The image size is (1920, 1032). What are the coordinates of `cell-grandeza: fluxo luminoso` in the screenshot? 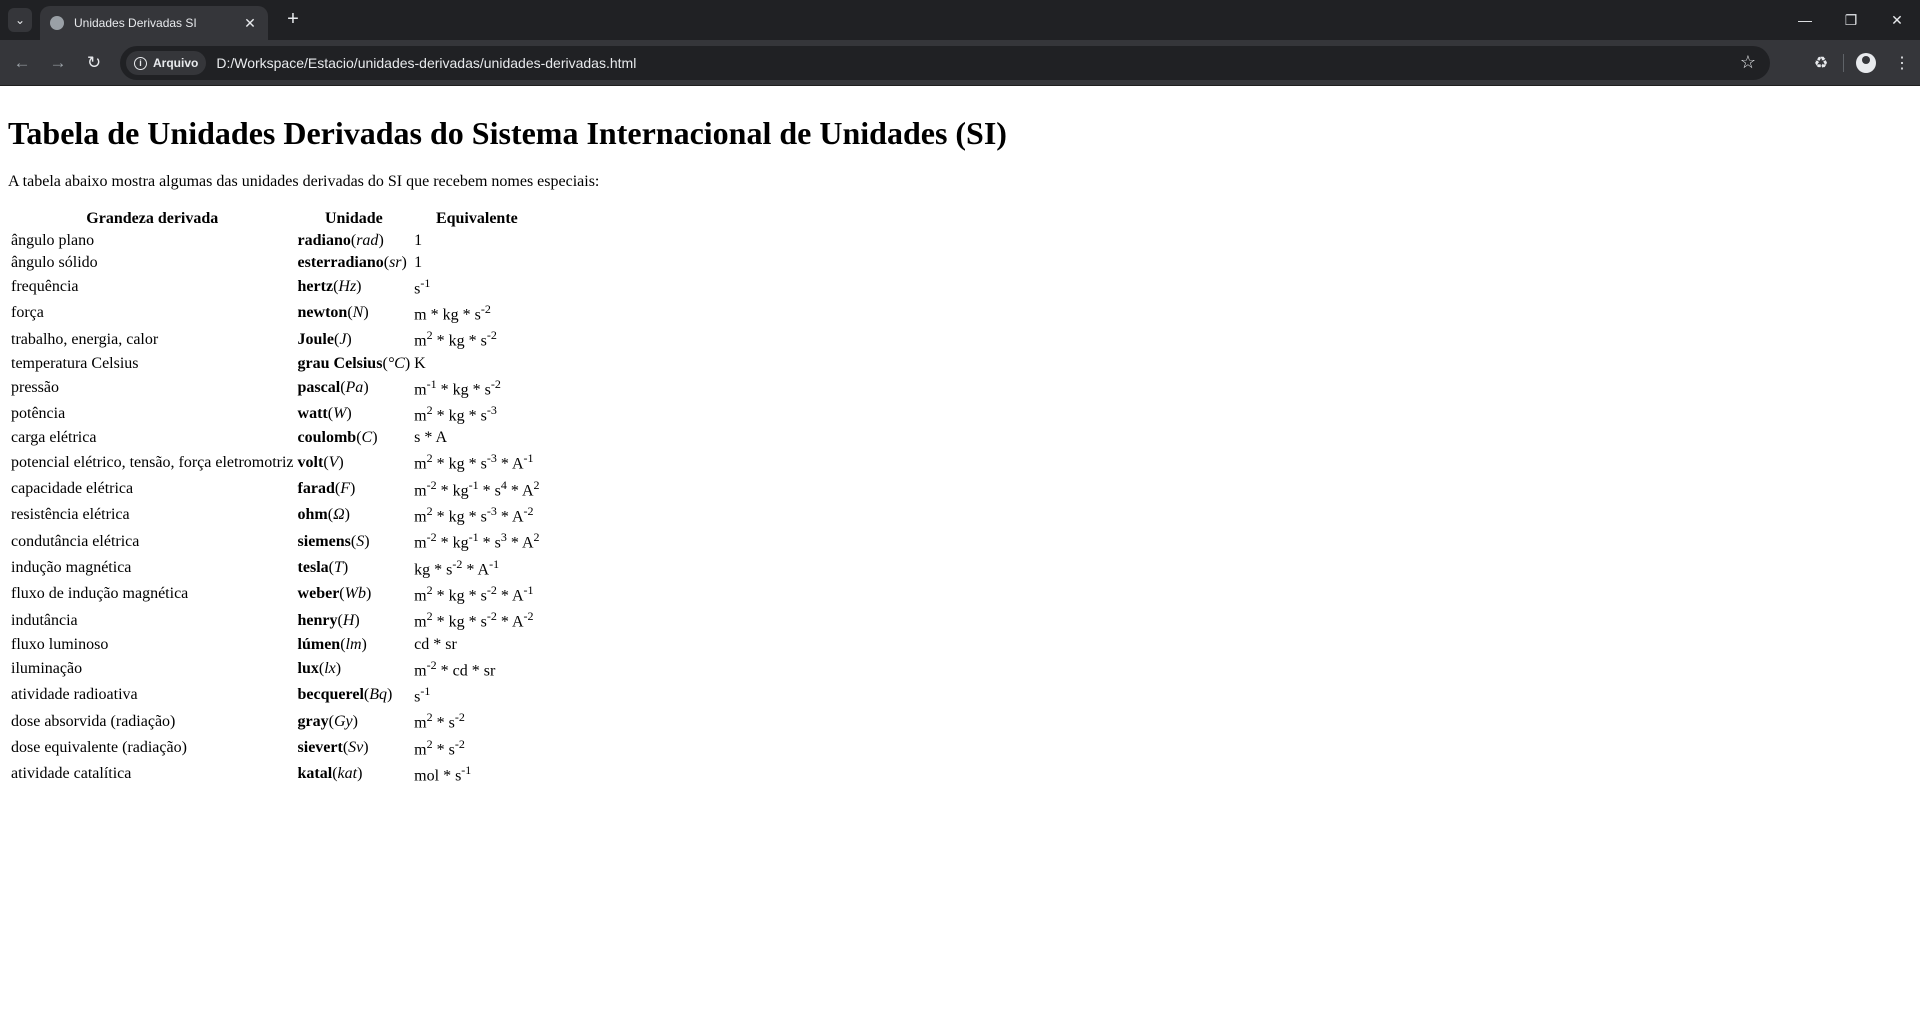 It's located at (60, 644).